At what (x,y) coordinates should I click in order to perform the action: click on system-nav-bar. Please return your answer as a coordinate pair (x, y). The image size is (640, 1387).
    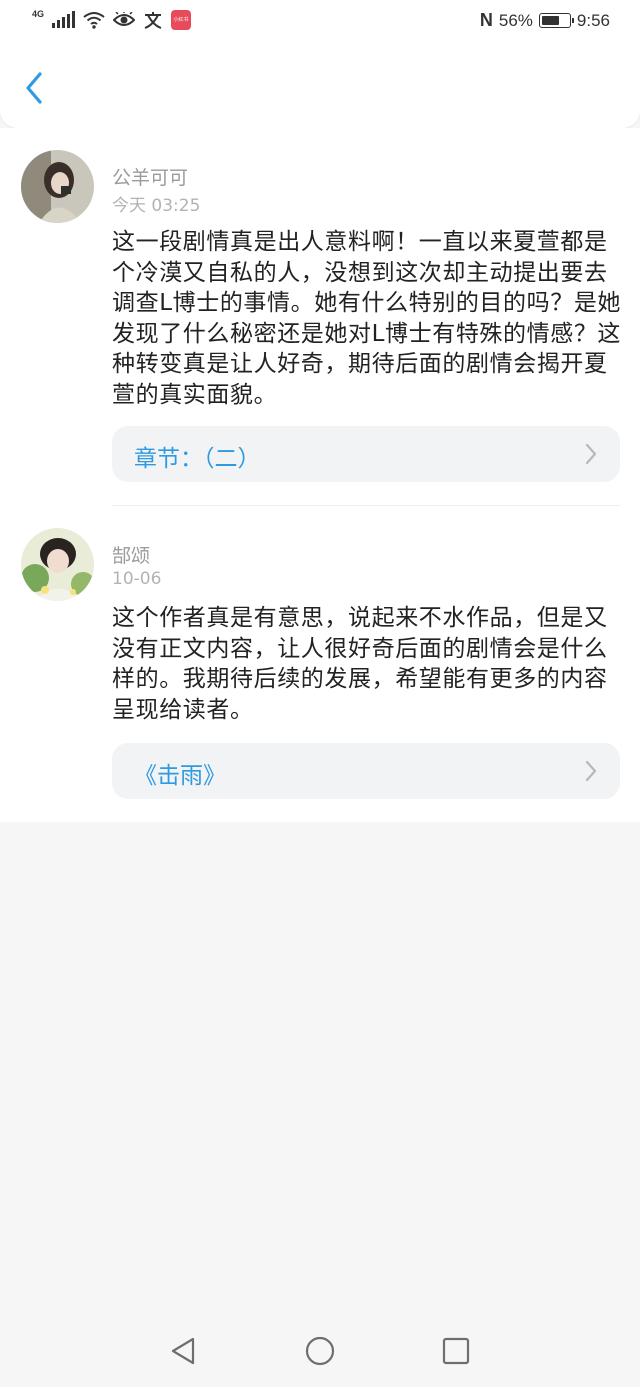
    Looking at the image, I should click on (320, 1351).